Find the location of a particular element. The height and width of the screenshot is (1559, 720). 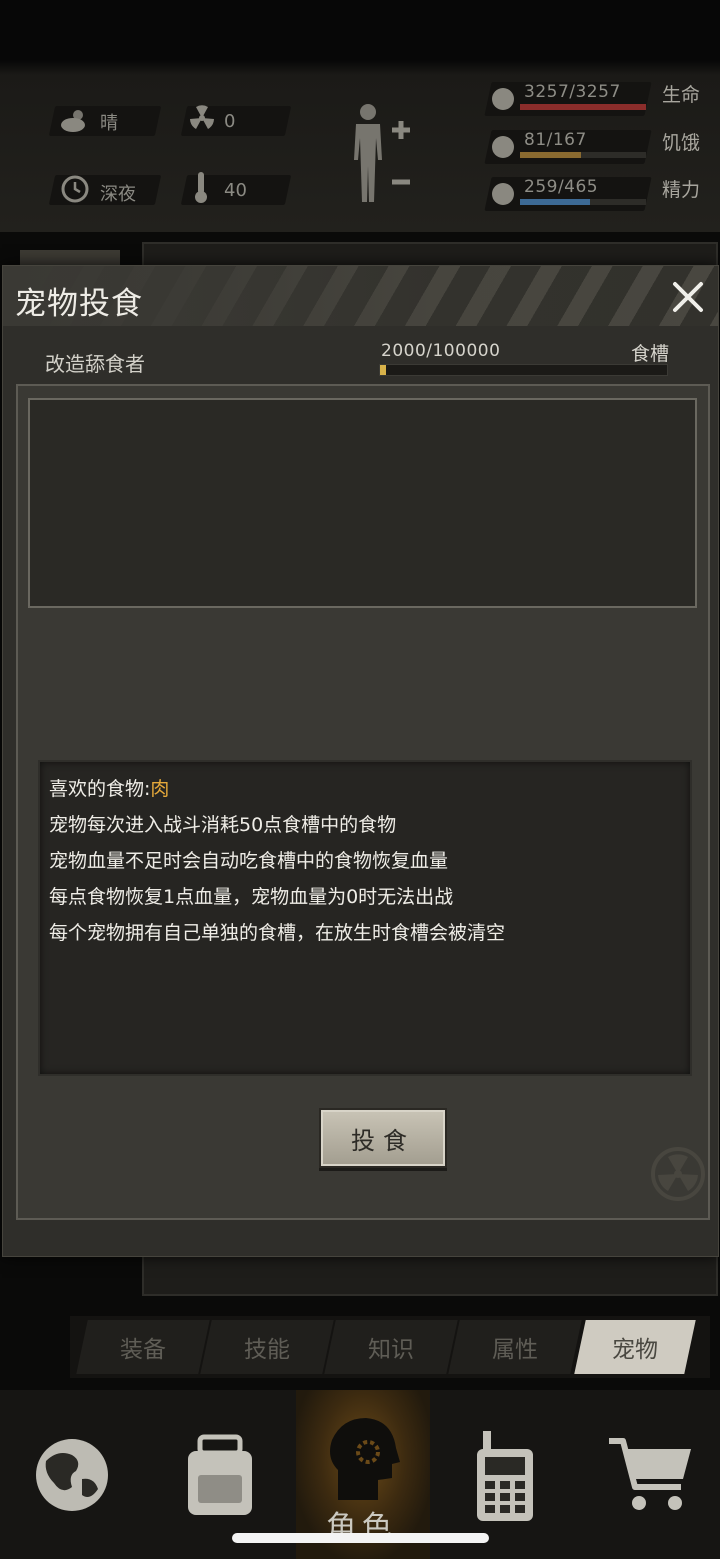

heart-icon is located at coordinates (503, 99).